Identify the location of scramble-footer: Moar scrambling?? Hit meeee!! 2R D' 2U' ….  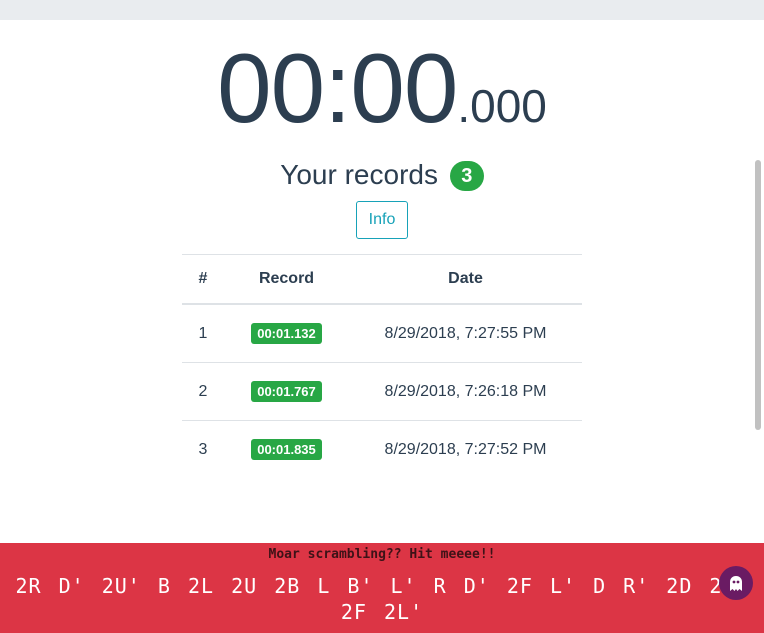
(382, 588).